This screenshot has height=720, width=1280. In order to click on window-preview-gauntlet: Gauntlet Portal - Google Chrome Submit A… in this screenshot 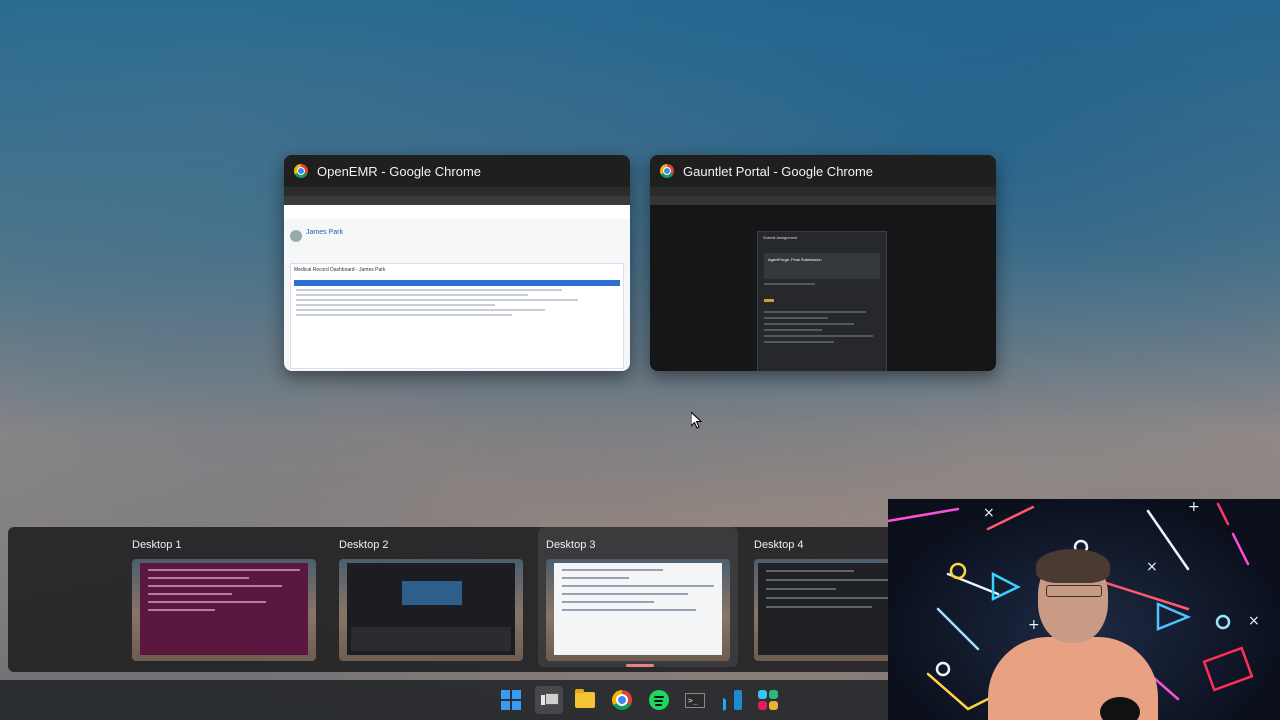, I will do `click(823, 263)`.